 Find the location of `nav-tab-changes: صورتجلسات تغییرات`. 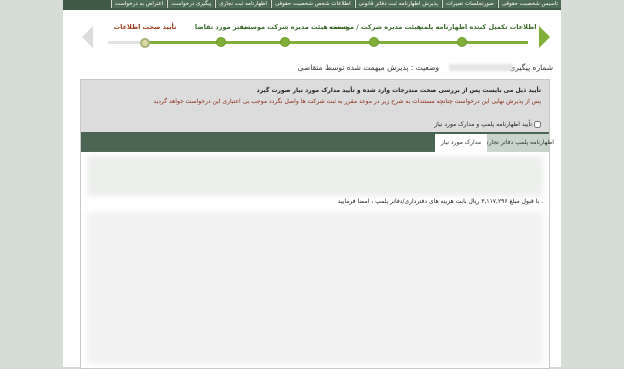

nav-tab-changes: صورتجلسات تغییرات is located at coordinates (469, 4).